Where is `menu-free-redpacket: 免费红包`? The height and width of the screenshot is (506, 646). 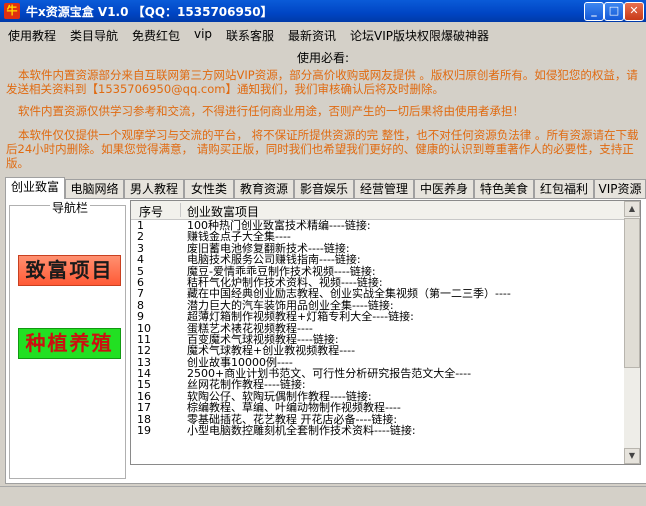
menu-free-redpacket: 免费红包 is located at coordinates (156, 35).